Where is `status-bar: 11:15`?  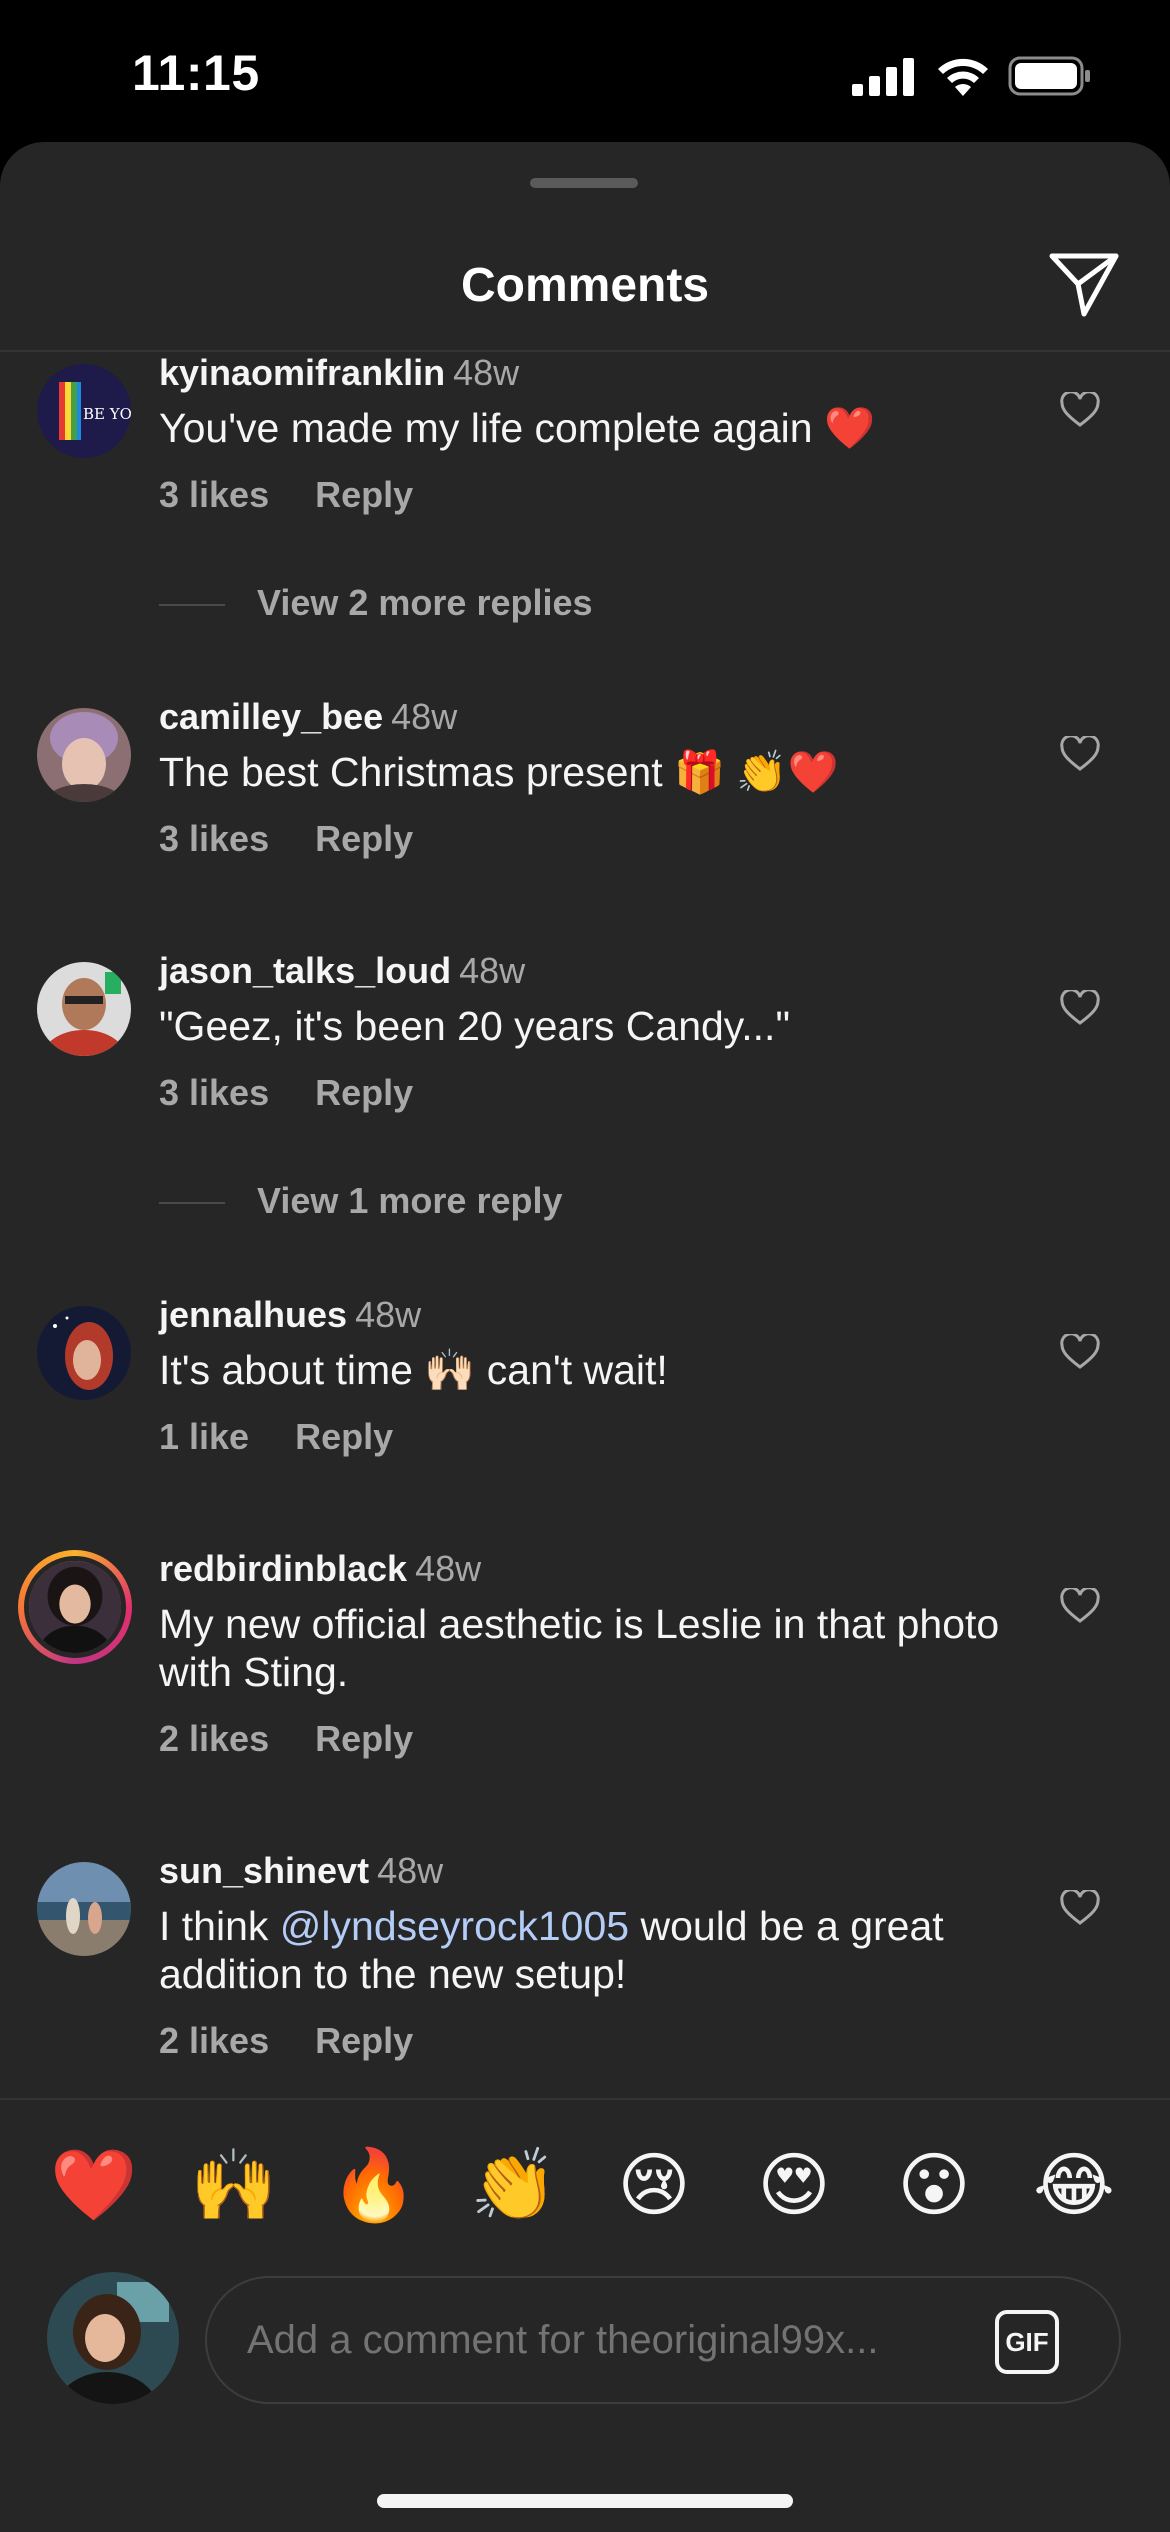
status-bar: 11:15 is located at coordinates (585, 75).